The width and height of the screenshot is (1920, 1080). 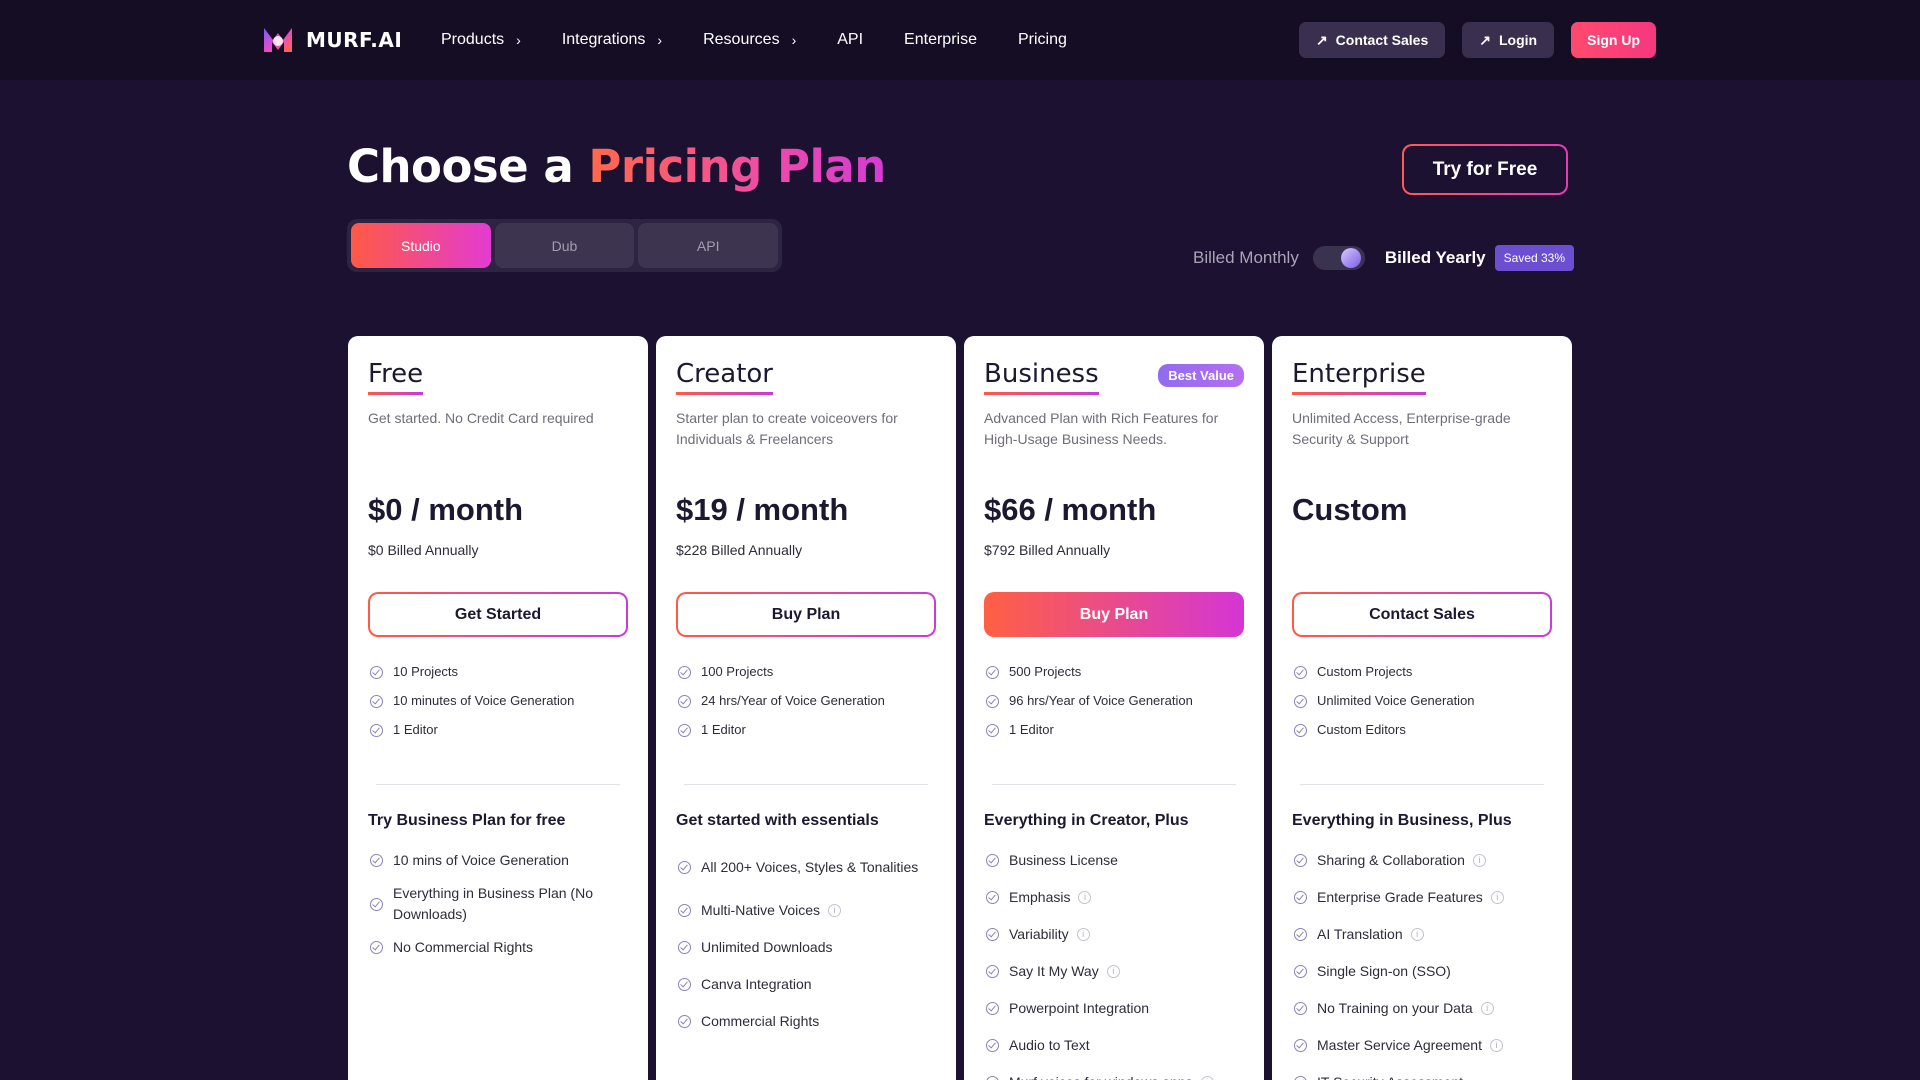 What do you see at coordinates (1045, 671) in the screenshot?
I see `feature-text: 500 Projects` at bounding box center [1045, 671].